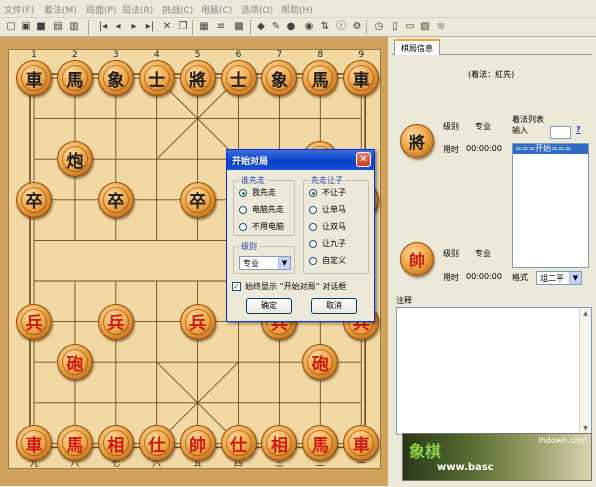 The image size is (596, 487). What do you see at coordinates (197, 78) in the screenshot?
I see `black-piece: 將` at bounding box center [197, 78].